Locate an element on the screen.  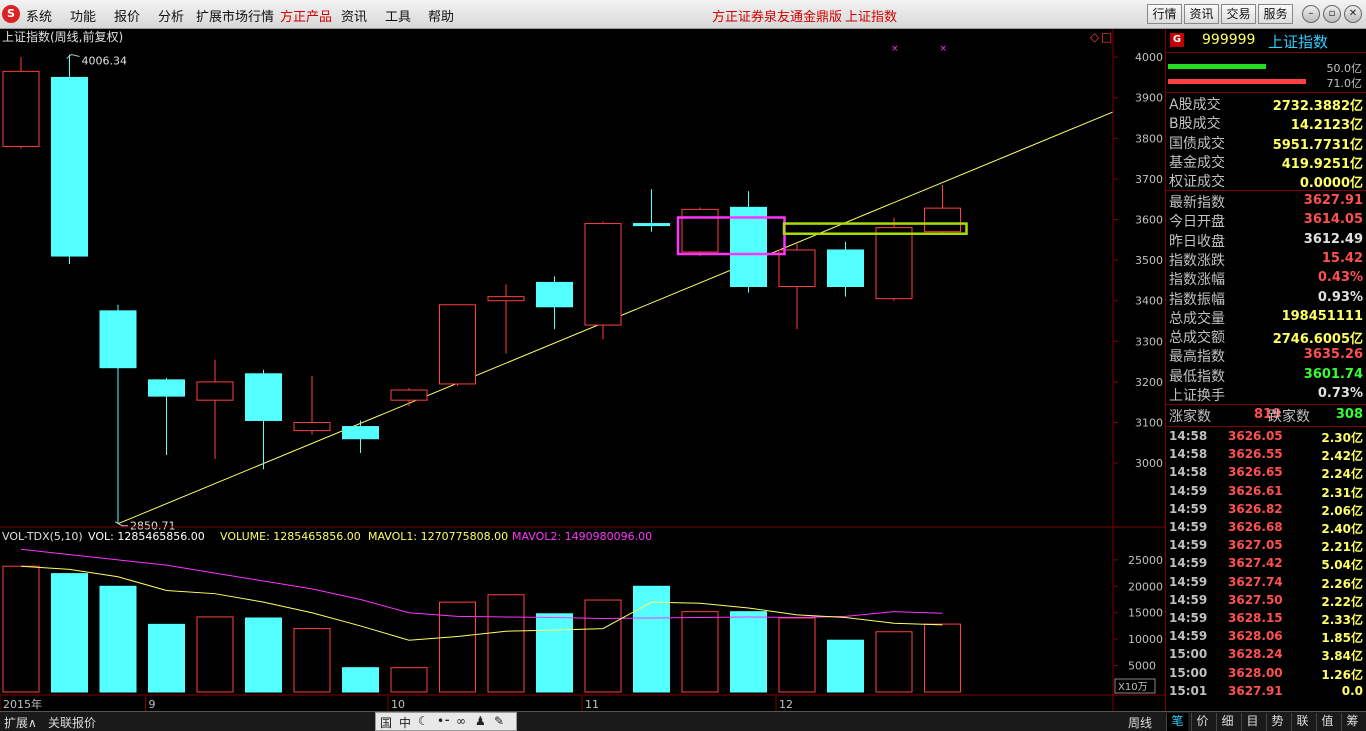
tick-volume: 1.26亿 is located at coordinates (1342, 674).